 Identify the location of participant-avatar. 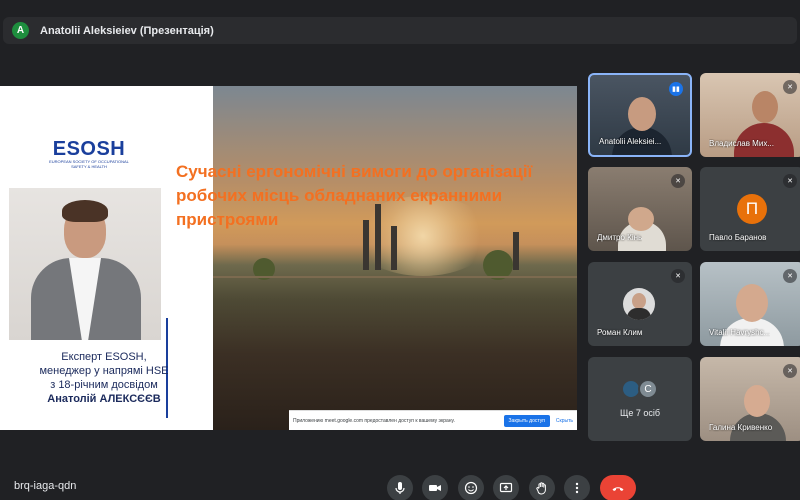
(639, 304).